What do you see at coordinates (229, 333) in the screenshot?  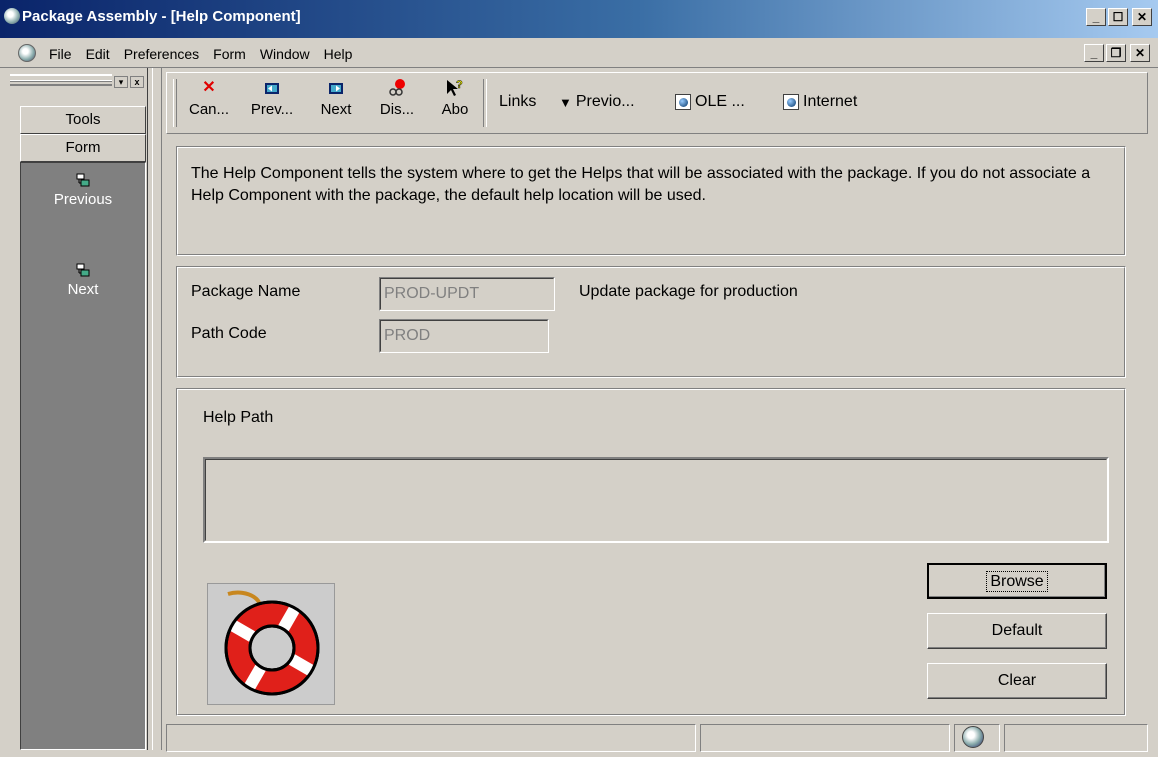 I see `path-code-label: Path Code` at bounding box center [229, 333].